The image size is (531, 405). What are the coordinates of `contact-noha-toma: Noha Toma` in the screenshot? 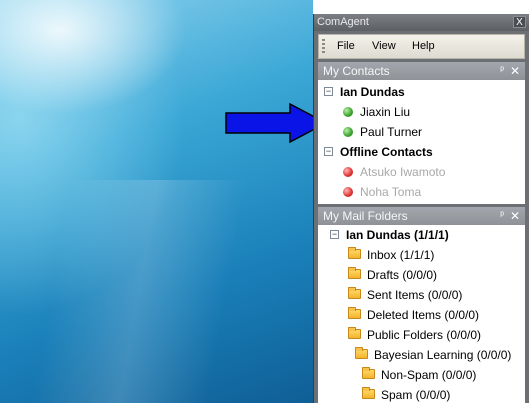 It's located at (421, 192).